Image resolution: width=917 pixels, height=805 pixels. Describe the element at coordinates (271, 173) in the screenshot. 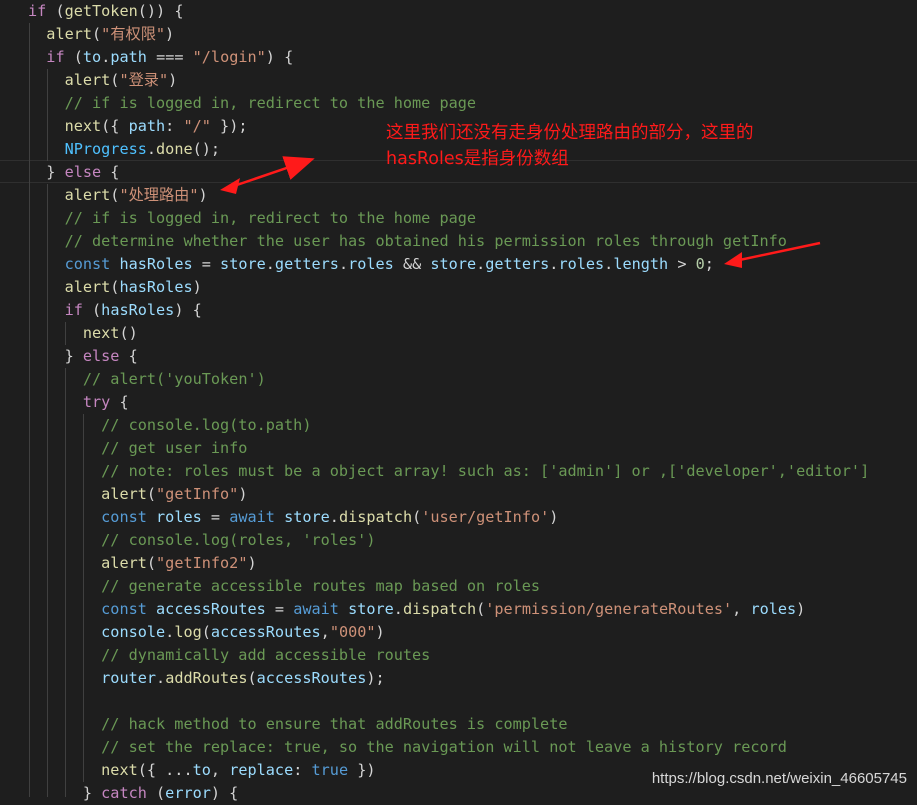

I see `arrow-to-alert` at that location.